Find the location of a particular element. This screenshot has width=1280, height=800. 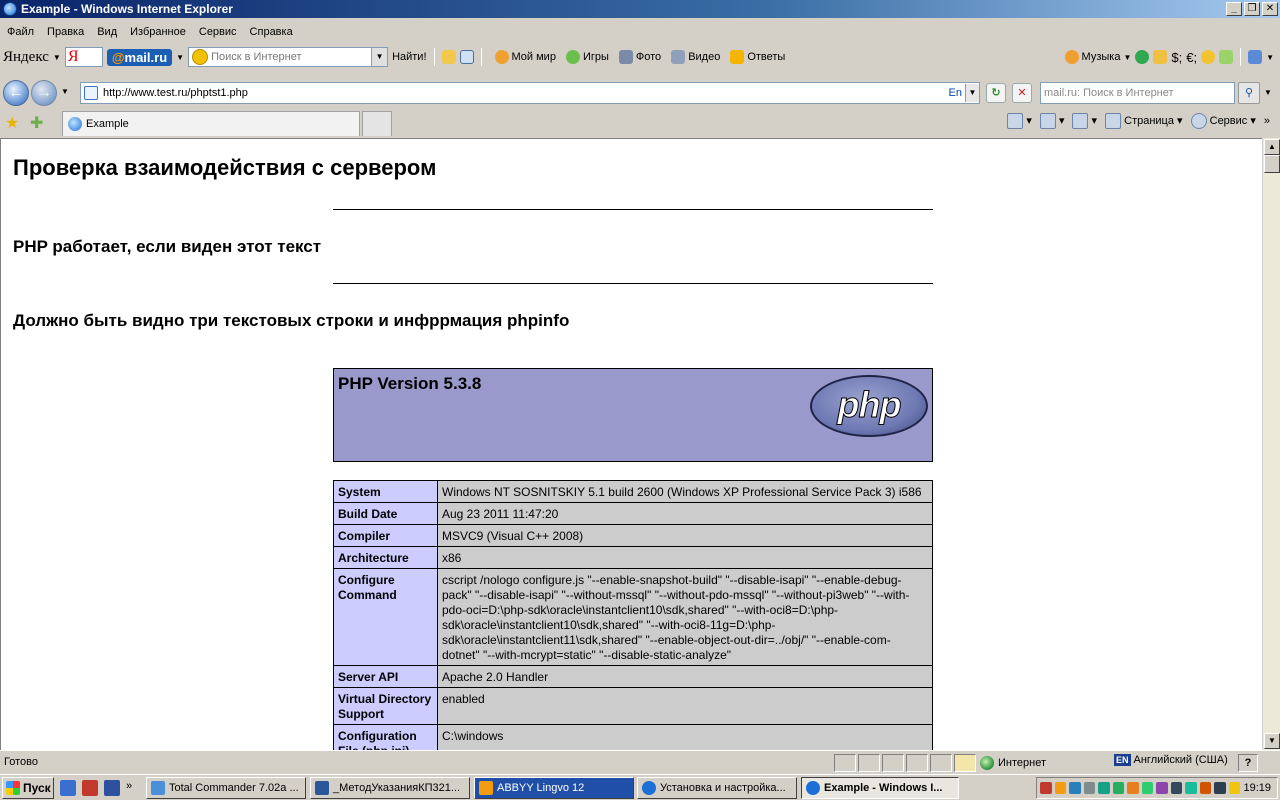

word-icon is located at coordinates (322, 788).